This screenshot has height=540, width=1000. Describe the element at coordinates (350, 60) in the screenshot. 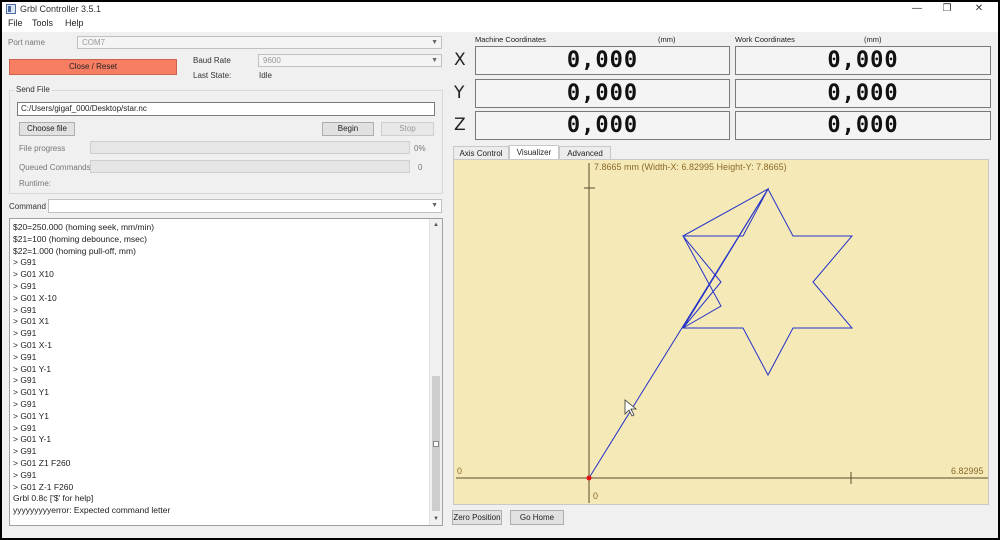

I see `baud-rate-select: 9600 ▼` at that location.